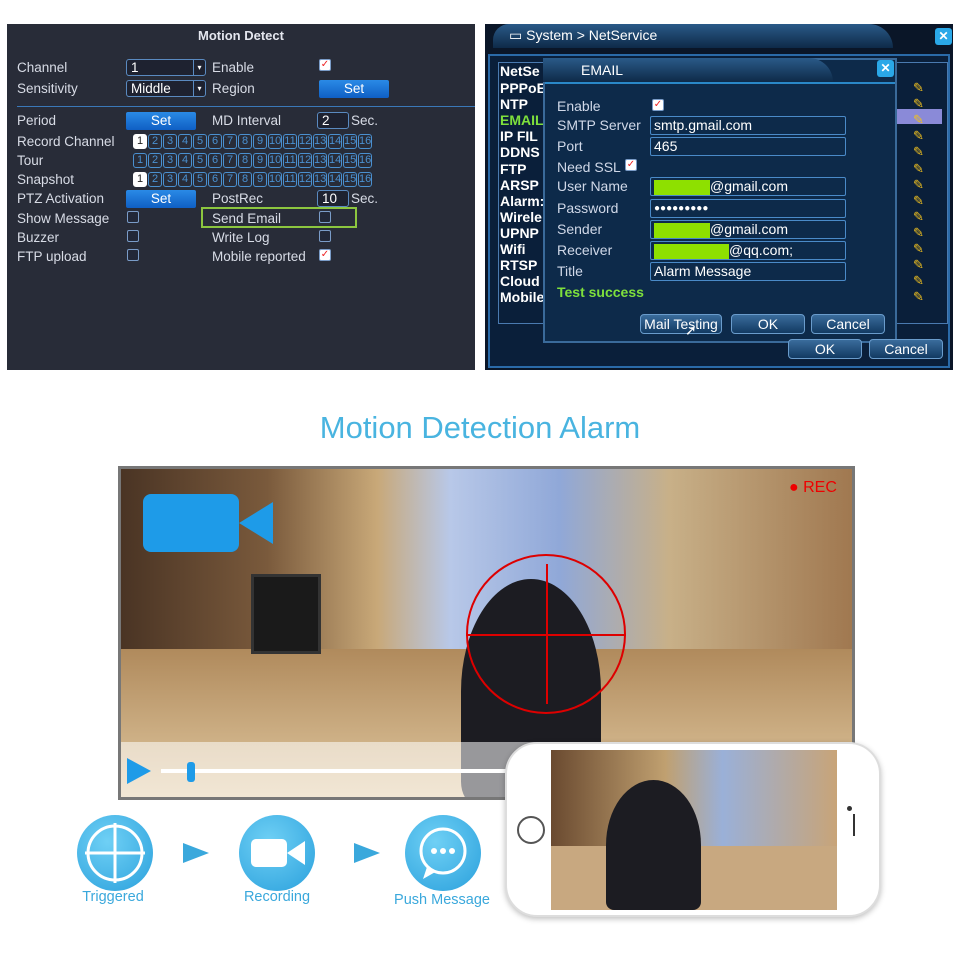  Describe the element at coordinates (513, 169) in the screenshot. I see `service-item: FTP` at that location.